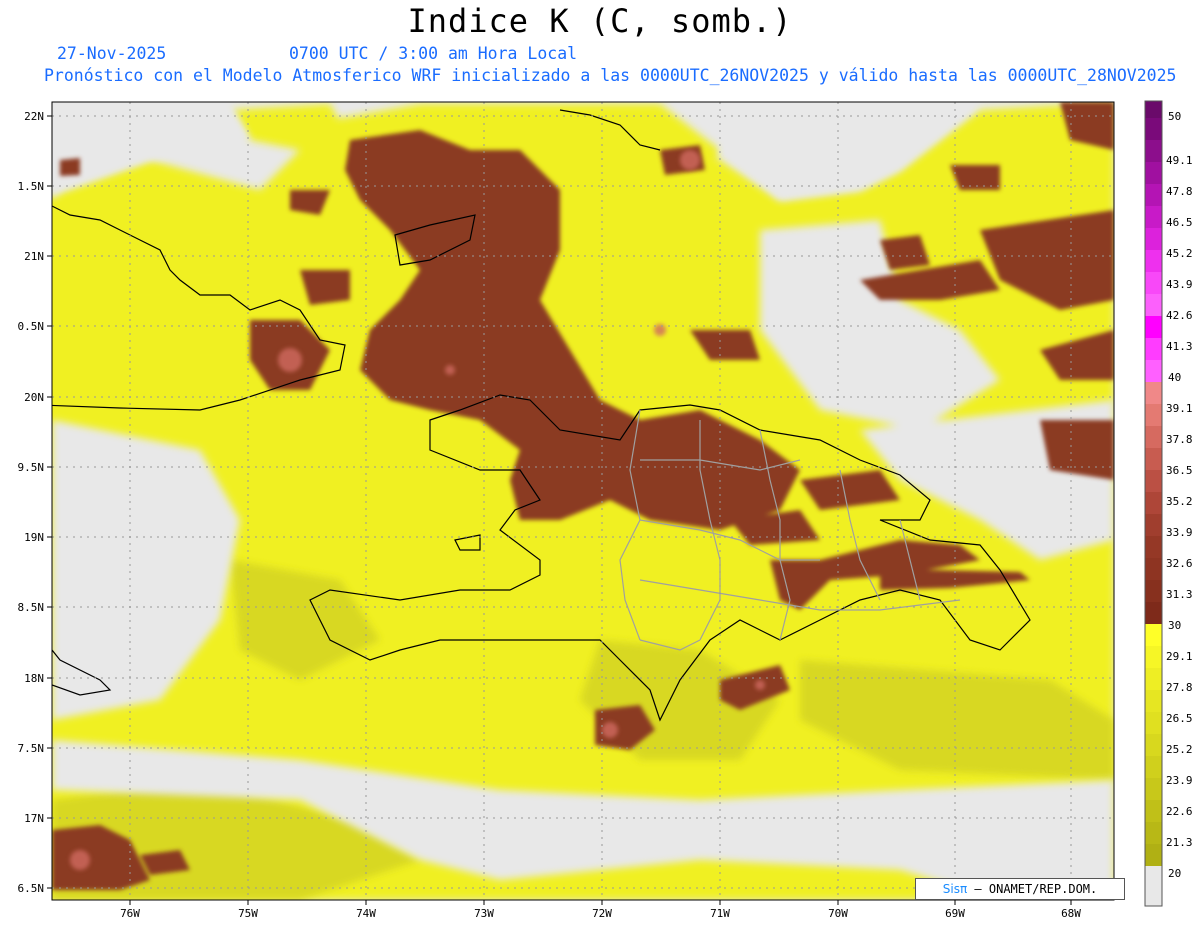 Image resolution: width=1200 pixels, height=927 pixels. I want to click on lat-label: 20N, so click(34, 397).